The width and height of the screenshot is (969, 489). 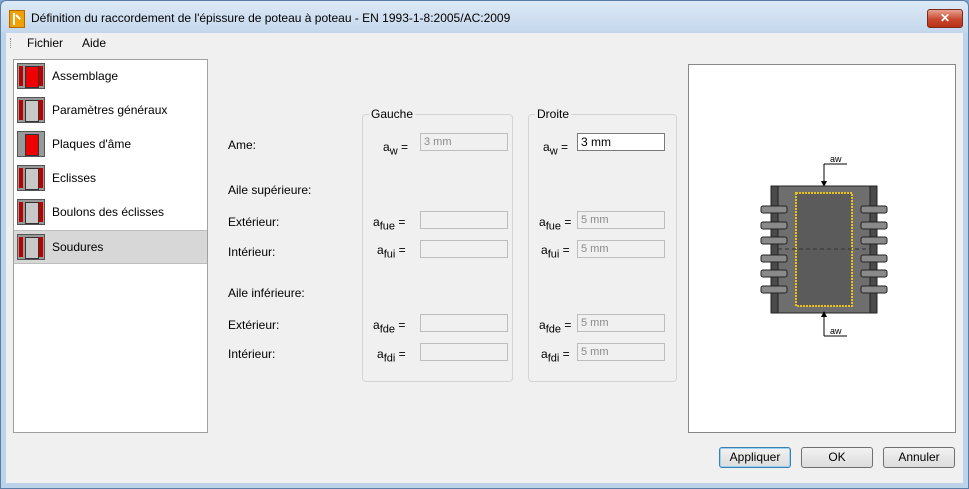 What do you see at coordinates (85, 76) in the screenshot?
I see `nav-item-label: Assemblage` at bounding box center [85, 76].